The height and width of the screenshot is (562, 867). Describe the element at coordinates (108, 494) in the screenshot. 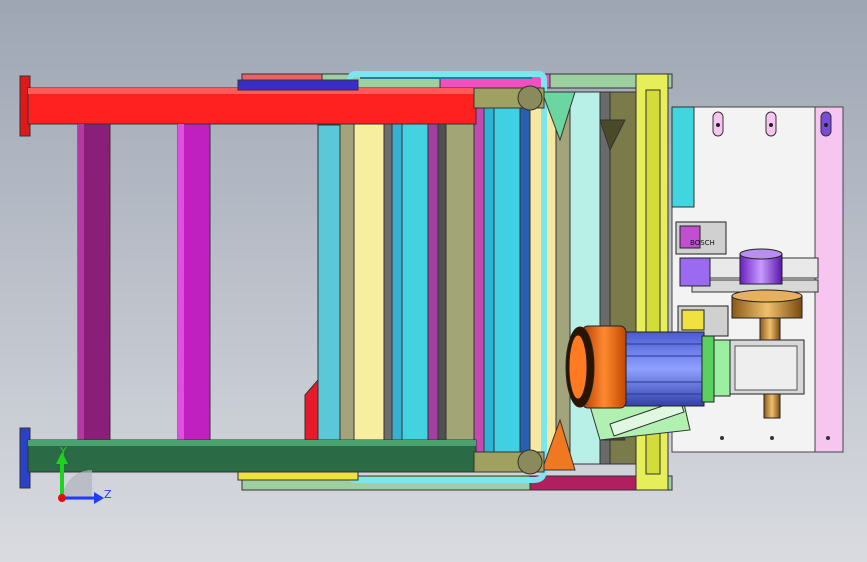

I see `z-axis-label: Z` at that location.